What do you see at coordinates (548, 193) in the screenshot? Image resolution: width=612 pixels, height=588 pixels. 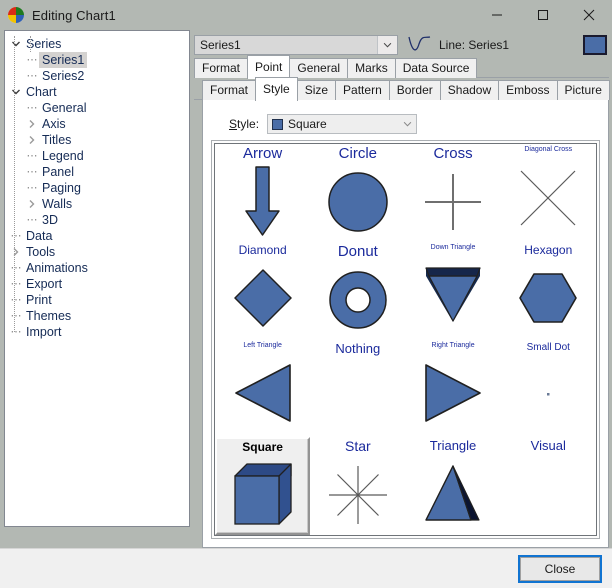 I see `shape-cell-diagonal-cross: Diagonal Cross` at bounding box center [548, 193].